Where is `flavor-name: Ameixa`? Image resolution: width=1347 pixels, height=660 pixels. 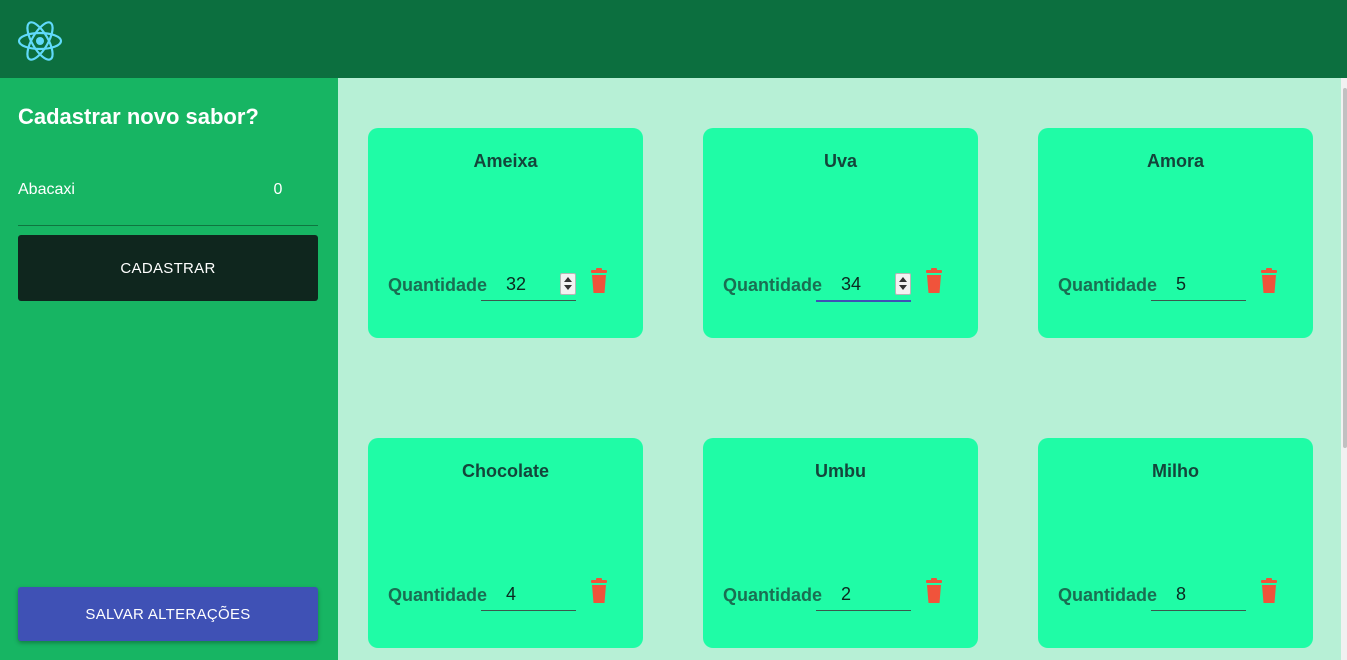
flavor-name: Ameixa is located at coordinates (505, 161).